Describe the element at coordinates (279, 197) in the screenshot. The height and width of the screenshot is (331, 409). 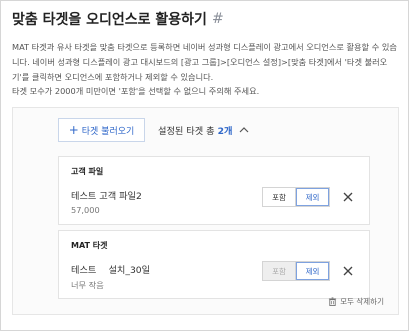
I see `include-button: 포함` at that location.